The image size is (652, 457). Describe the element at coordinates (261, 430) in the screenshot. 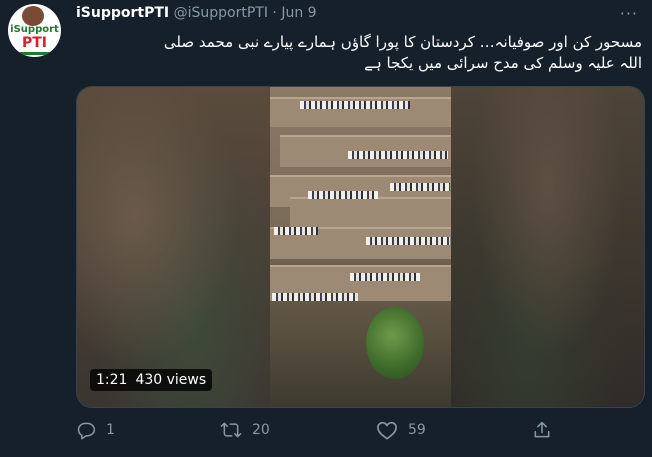

I see `retweet-count: 20` at that location.